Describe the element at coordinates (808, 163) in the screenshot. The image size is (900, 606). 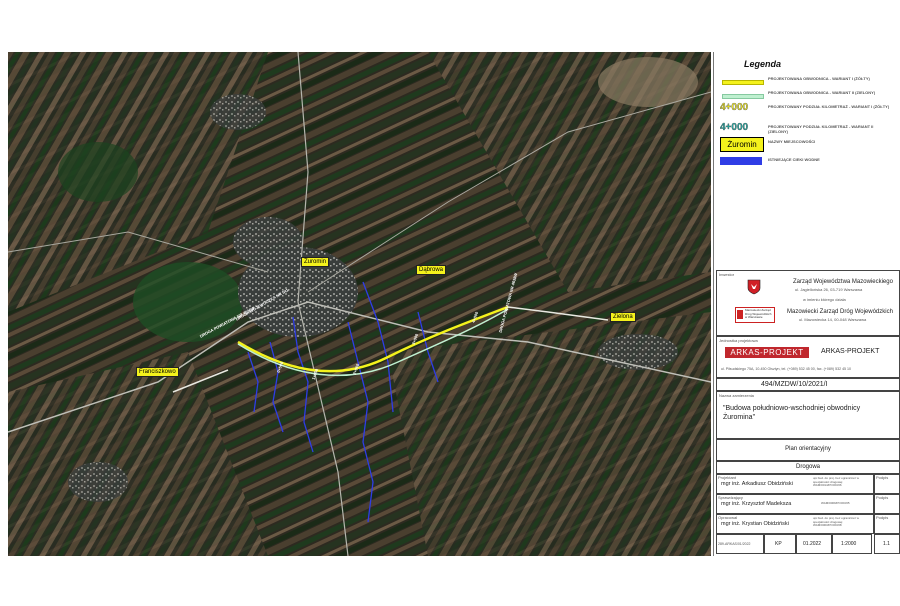
I see `legend-item-water: ISTNIEJĄCE CIEKI WODNE` at that location.